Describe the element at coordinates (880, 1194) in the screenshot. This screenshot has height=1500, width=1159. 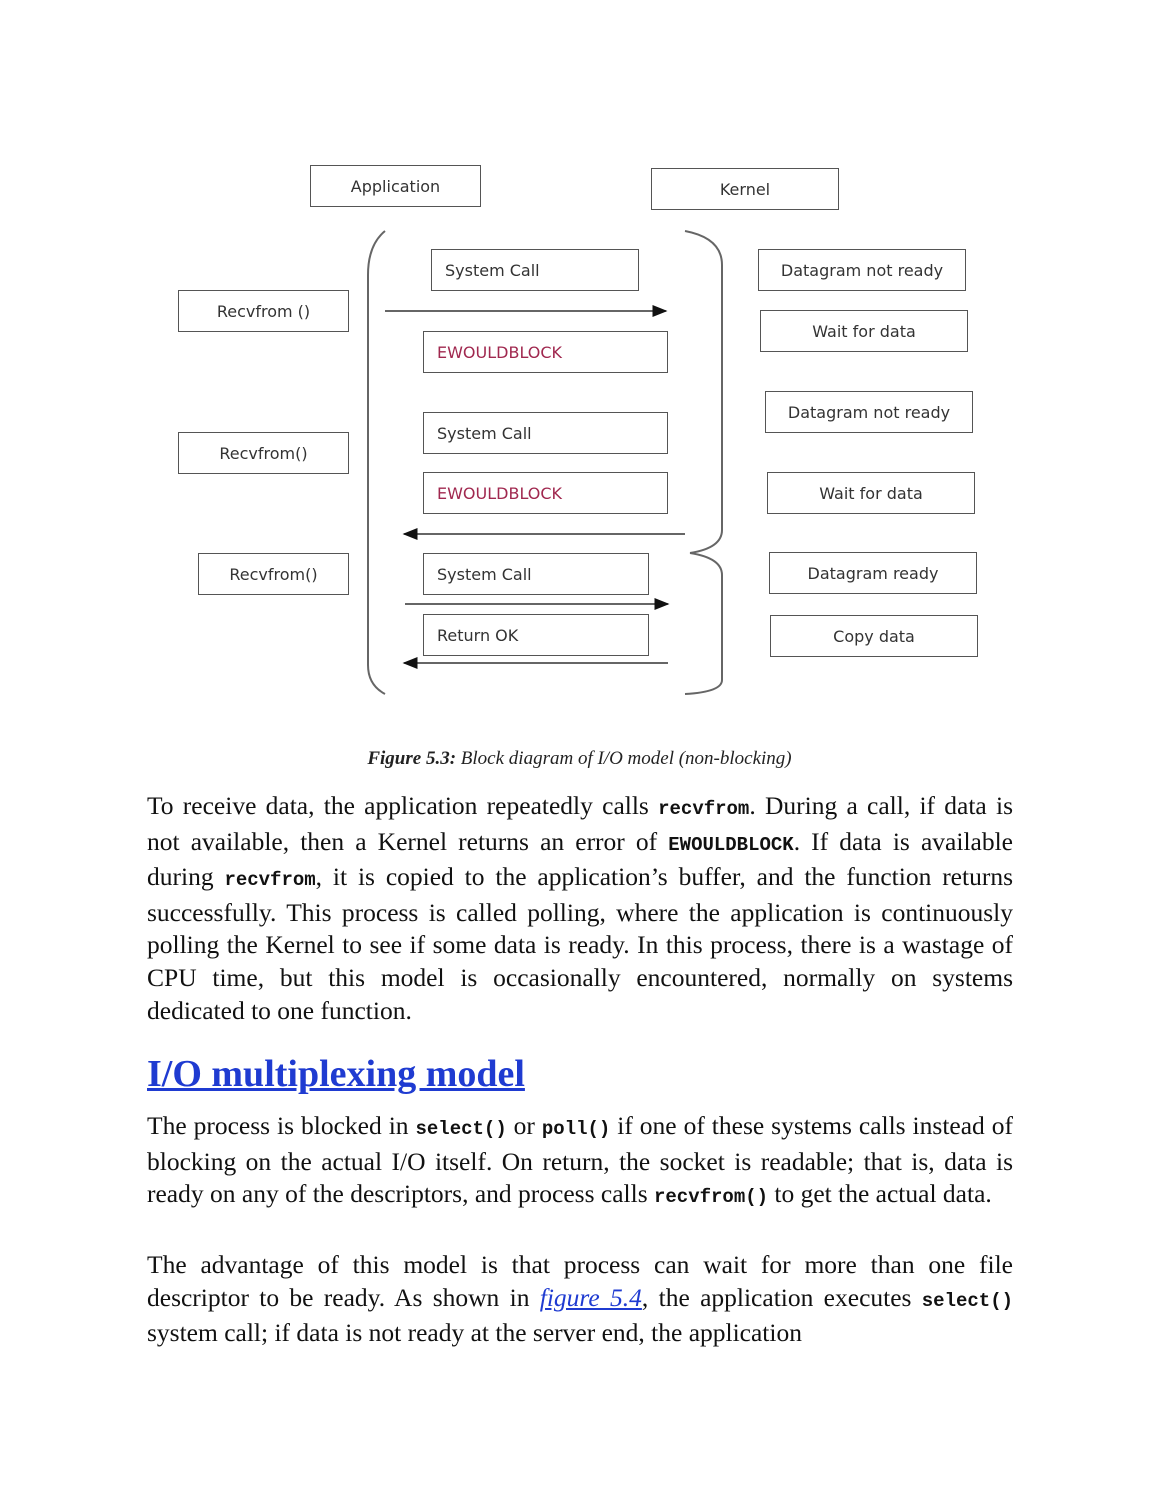
I see `text-run: to get the actual data.` at that location.